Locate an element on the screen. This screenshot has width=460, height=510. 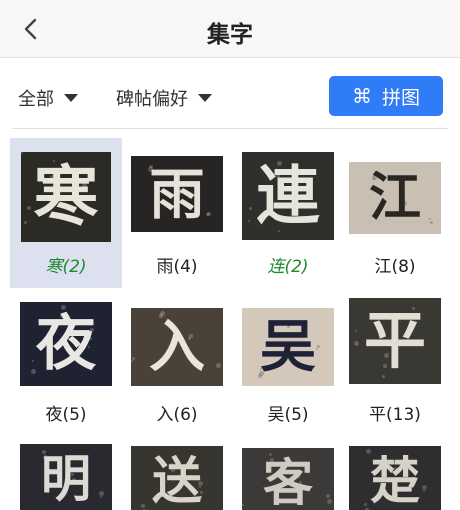
page-title: 集字 is located at coordinates (230, 35).